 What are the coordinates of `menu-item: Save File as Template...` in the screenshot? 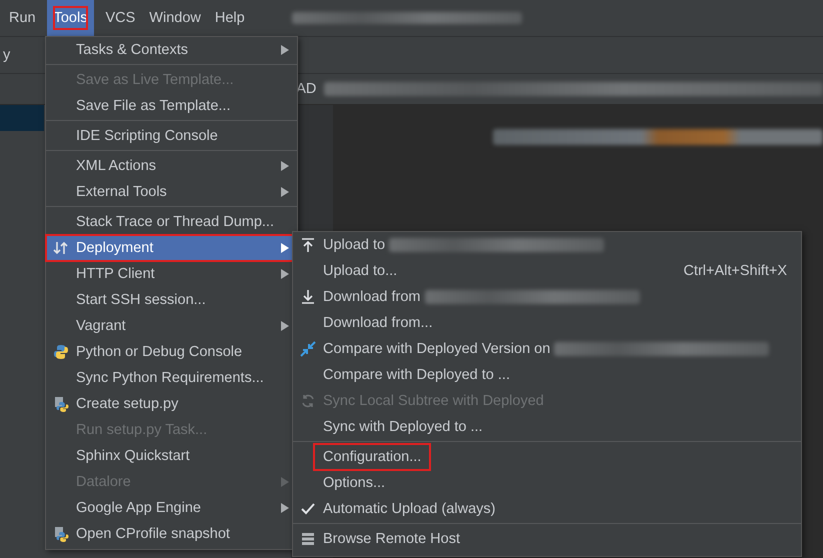 It's located at (171, 106).